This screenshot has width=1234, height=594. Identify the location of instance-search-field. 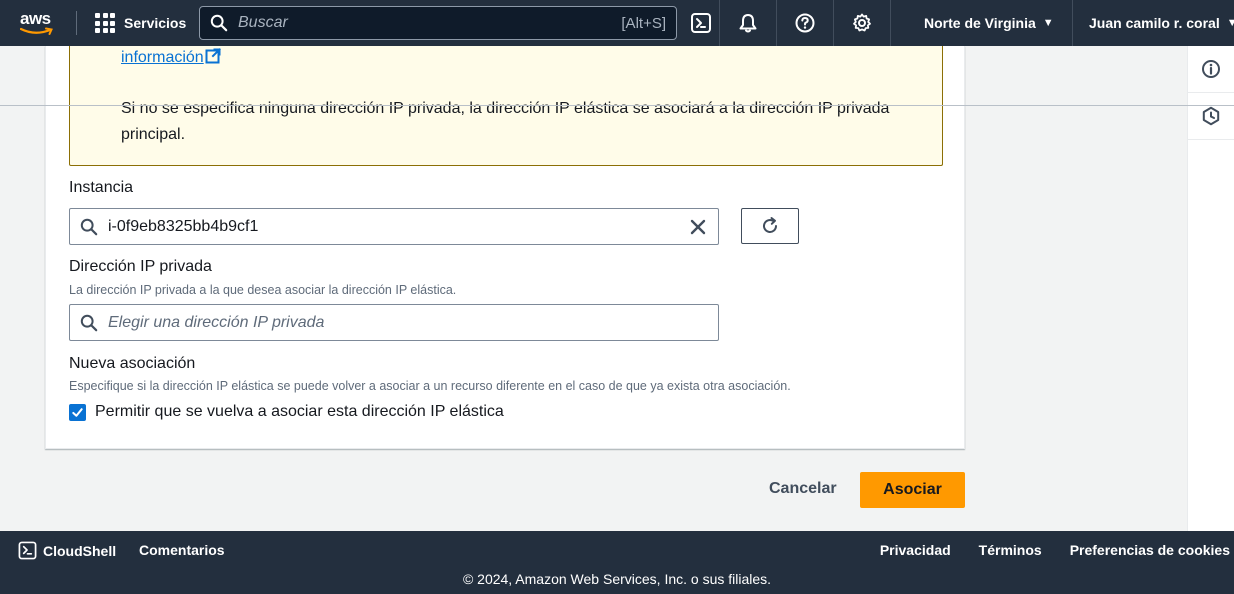
(394, 226).